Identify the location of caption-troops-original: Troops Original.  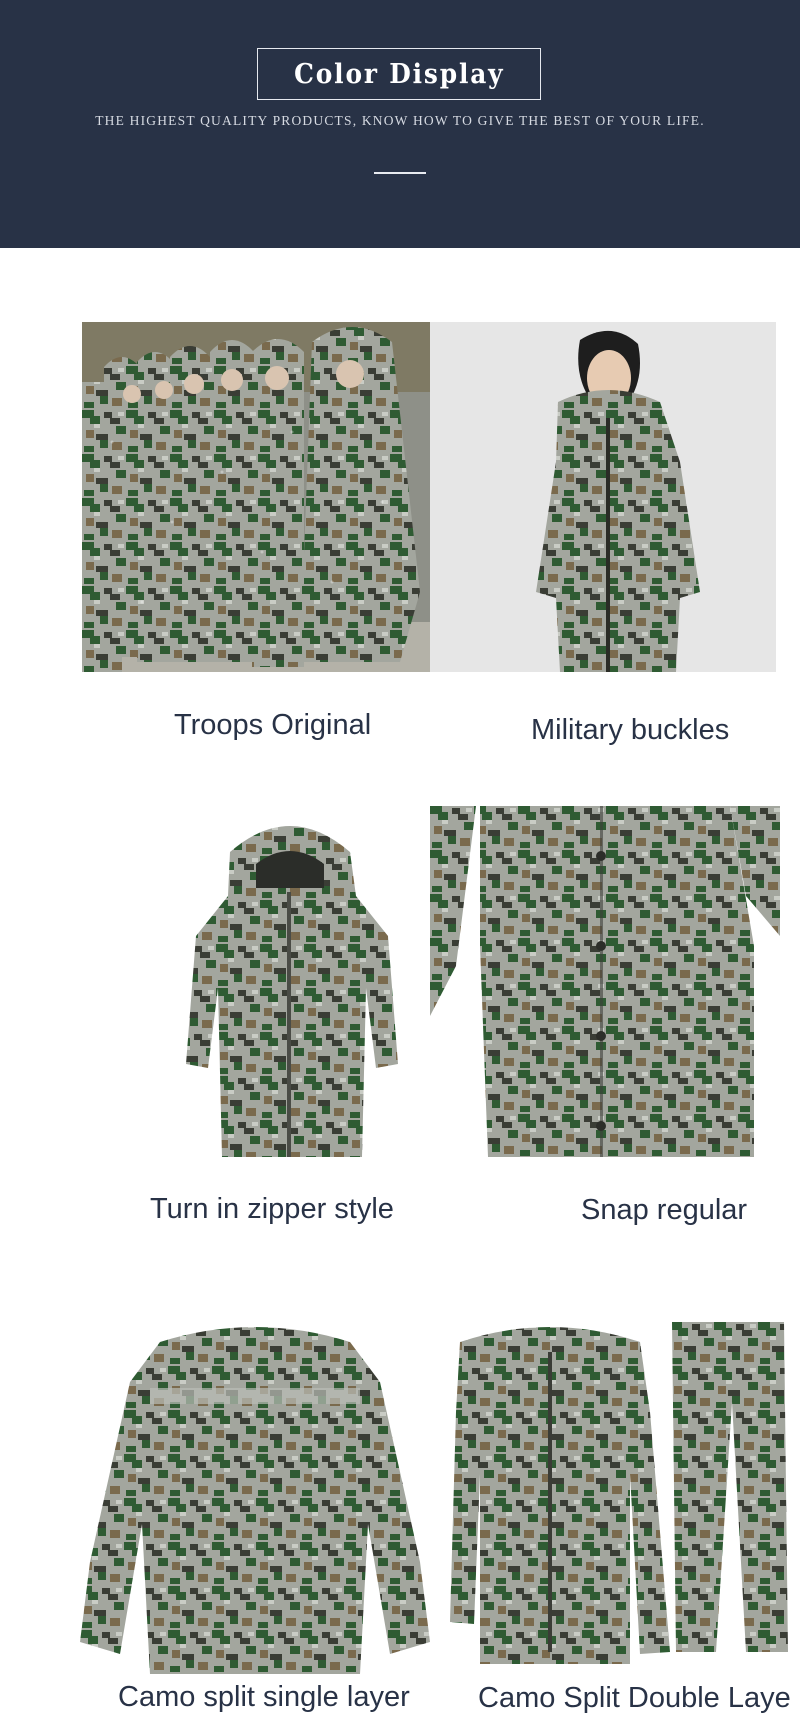
(273, 725).